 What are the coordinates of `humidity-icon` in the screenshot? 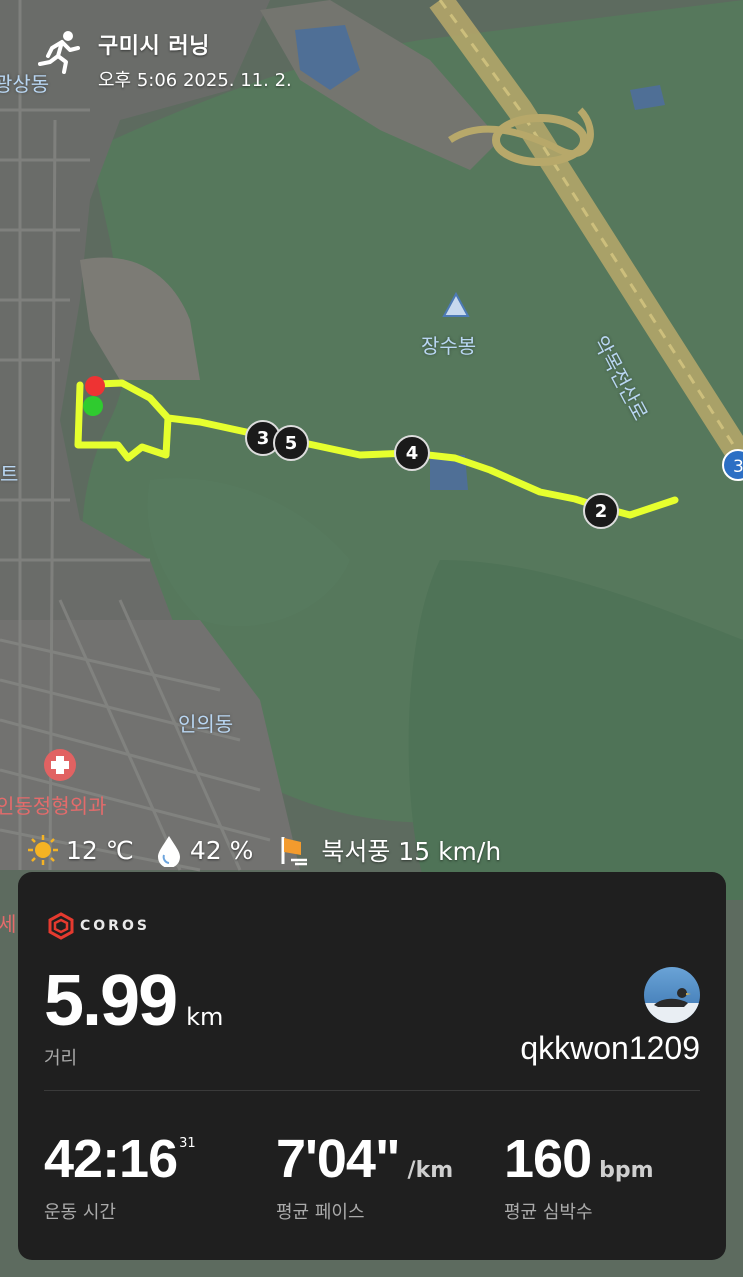 It's located at (168, 851).